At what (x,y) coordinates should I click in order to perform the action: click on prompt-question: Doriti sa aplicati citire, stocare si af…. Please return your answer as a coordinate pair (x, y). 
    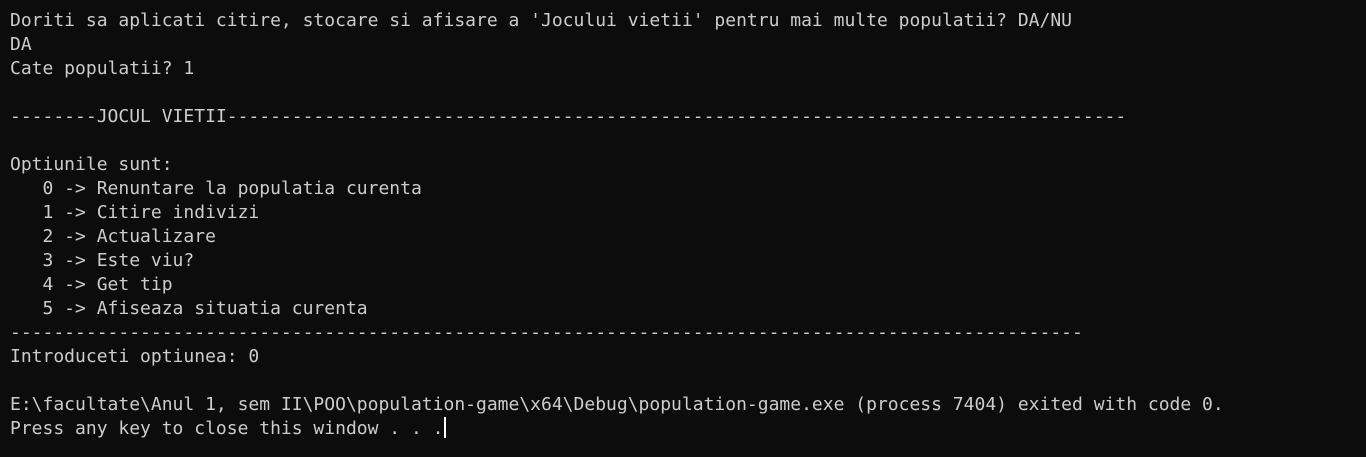
    Looking at the image, I should click on (541, 20).